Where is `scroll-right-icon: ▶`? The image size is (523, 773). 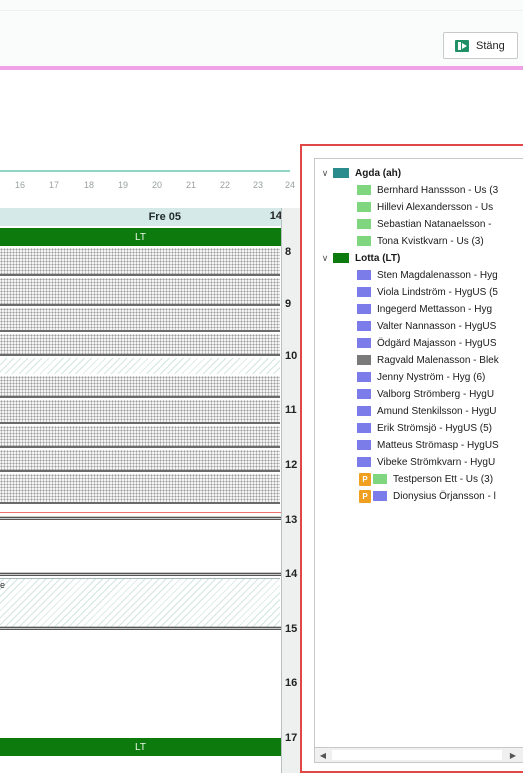 scroll-right-icon: ▶ is located at coordinates (513, 755).